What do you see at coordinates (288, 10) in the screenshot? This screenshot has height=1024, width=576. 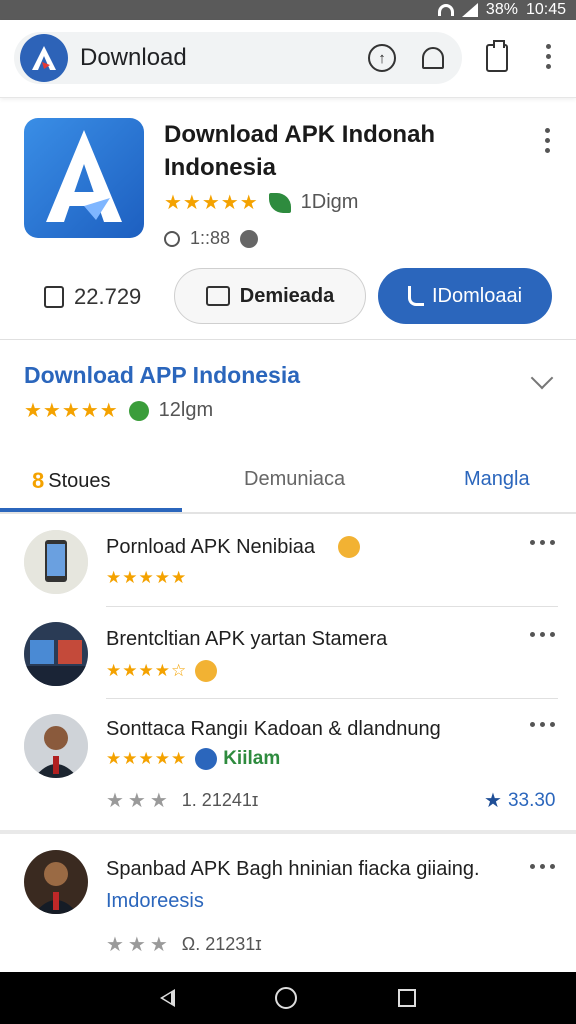 I see `status-bar: 38% 10:45` at bounding box center [288, 10].